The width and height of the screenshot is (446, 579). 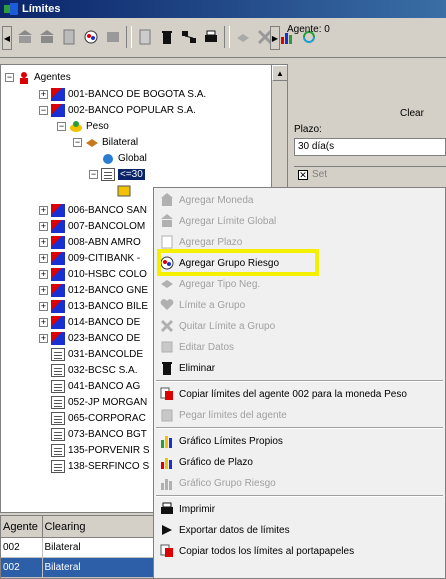 I want to click on toolbar-scroll-left-icon: ◀, so click(x=7, y=38).